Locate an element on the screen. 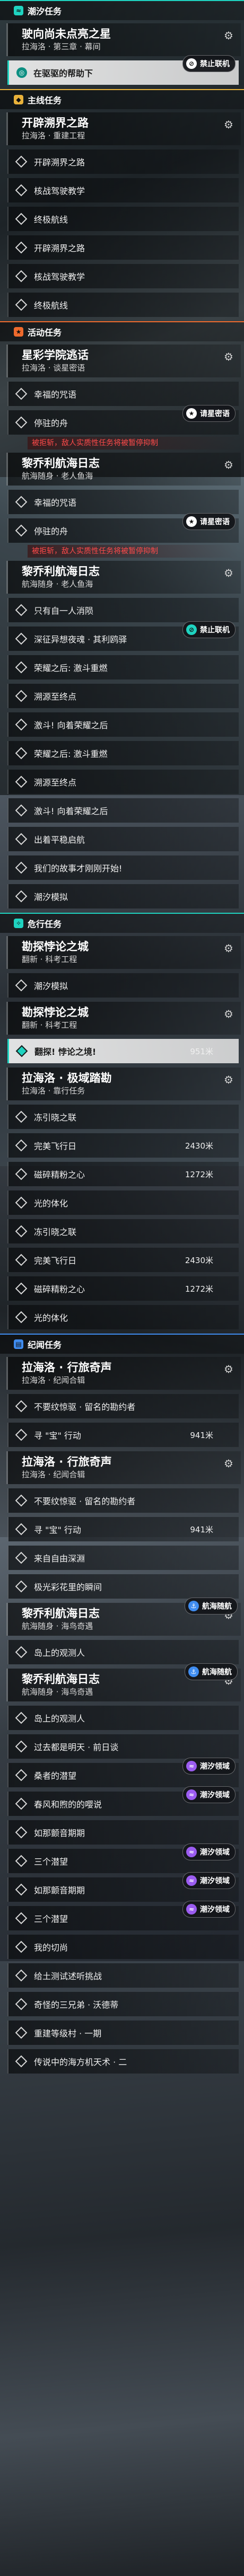 This screenshot has width=244, height=2576. quest-card: 开辟溯界之路 拉海洛 · 重建工程 ⚙ is located at coordinates (124, 128).